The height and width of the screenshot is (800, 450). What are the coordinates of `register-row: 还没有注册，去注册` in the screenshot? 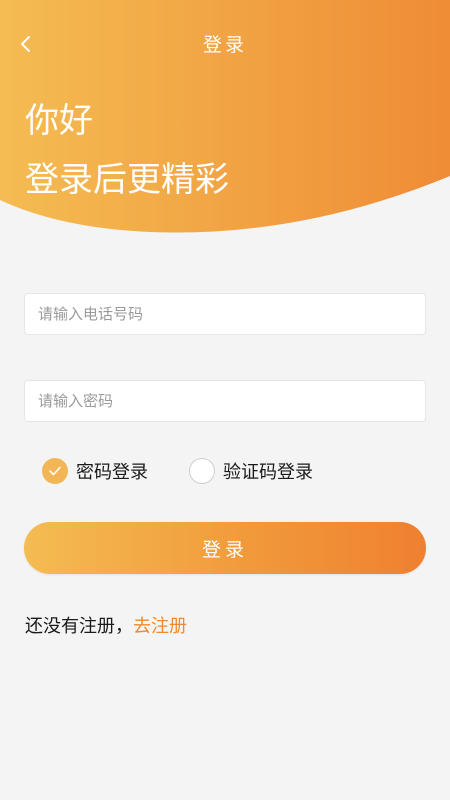 It's located at (106, 625).